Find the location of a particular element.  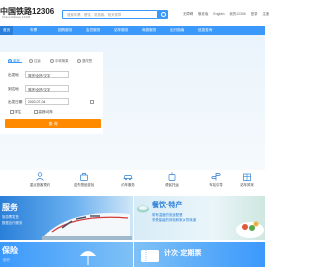

promo-service: 服务 旅游票发售 数据出行服务 is located at coordinates (66, 218).